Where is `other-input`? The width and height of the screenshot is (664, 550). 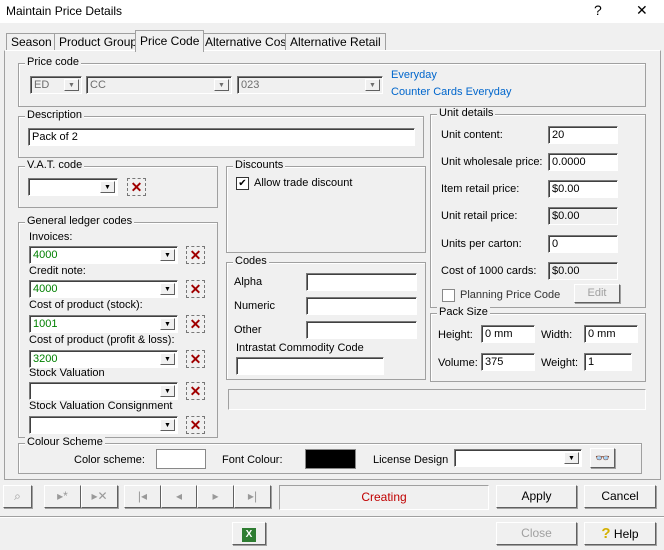 other-input is located at coordinates (361, 330).